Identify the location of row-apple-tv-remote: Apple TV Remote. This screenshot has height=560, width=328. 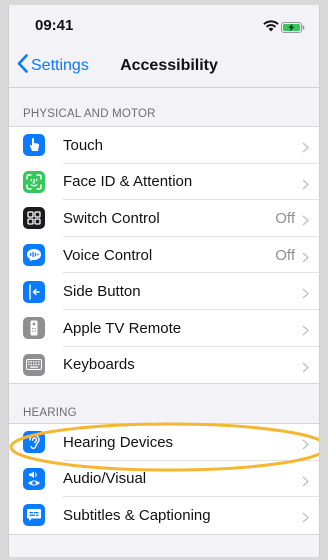
(164, 328).